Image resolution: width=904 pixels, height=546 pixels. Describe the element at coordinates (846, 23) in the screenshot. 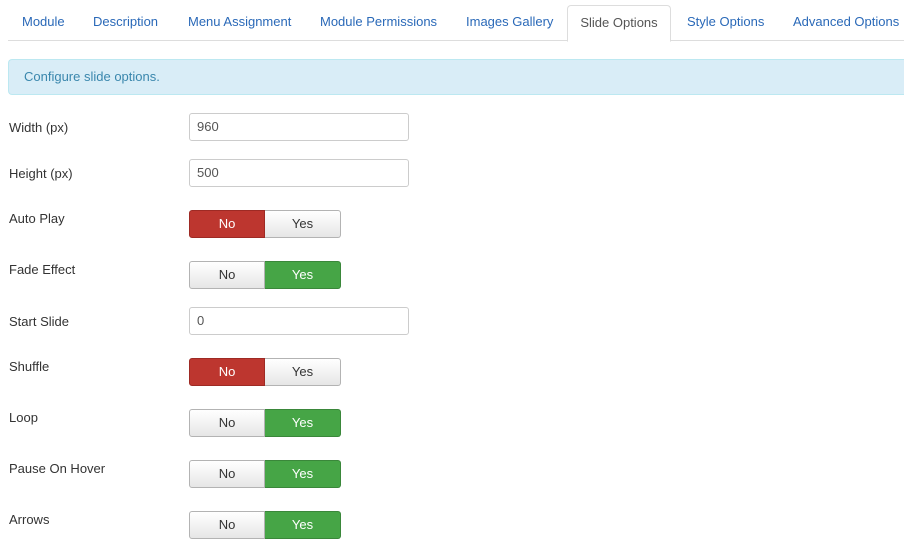

I see `tab-advanced-options: Advanced Options` at that location.